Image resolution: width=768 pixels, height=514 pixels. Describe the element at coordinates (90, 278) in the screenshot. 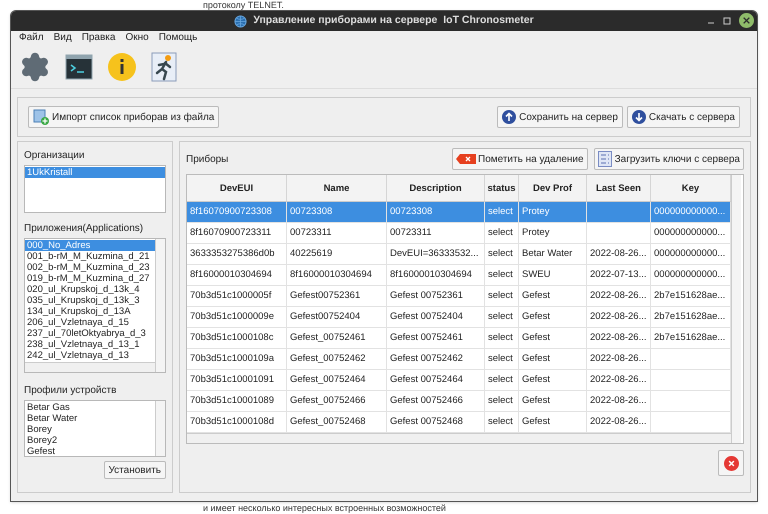

I see `list-item: 019_b-rM_M_Kuzmina_d_27` at that location.